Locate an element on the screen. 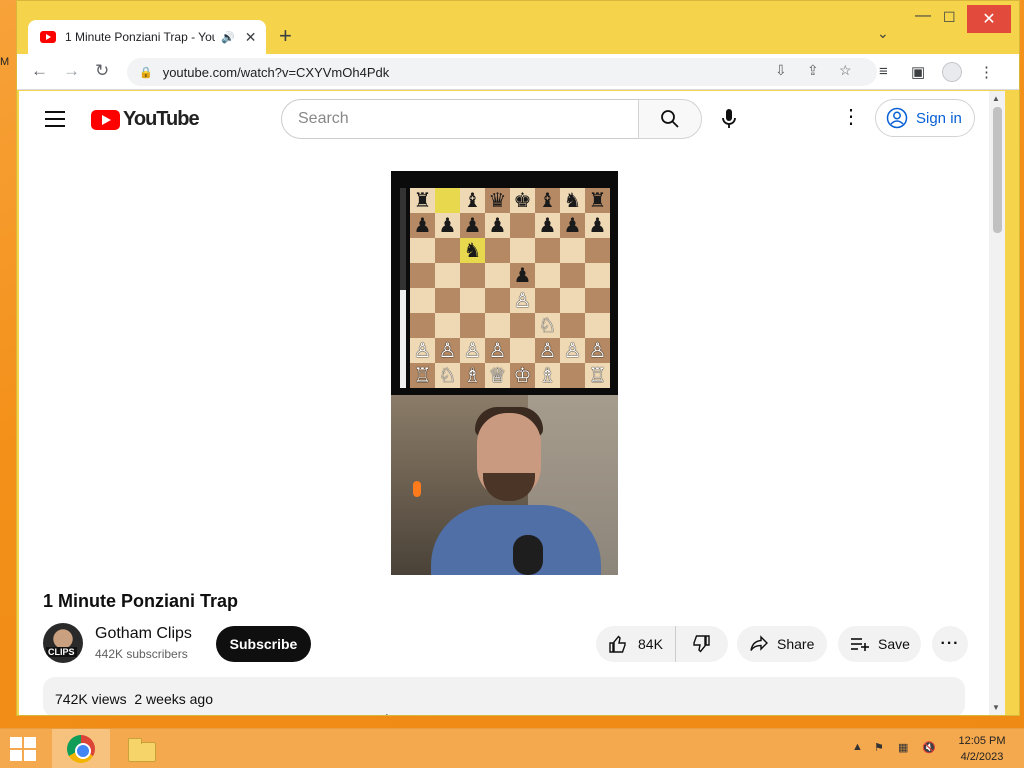 The width and height of the screenshot is (1024, 768). like-button: 84K is located at coordinates (636, 644).